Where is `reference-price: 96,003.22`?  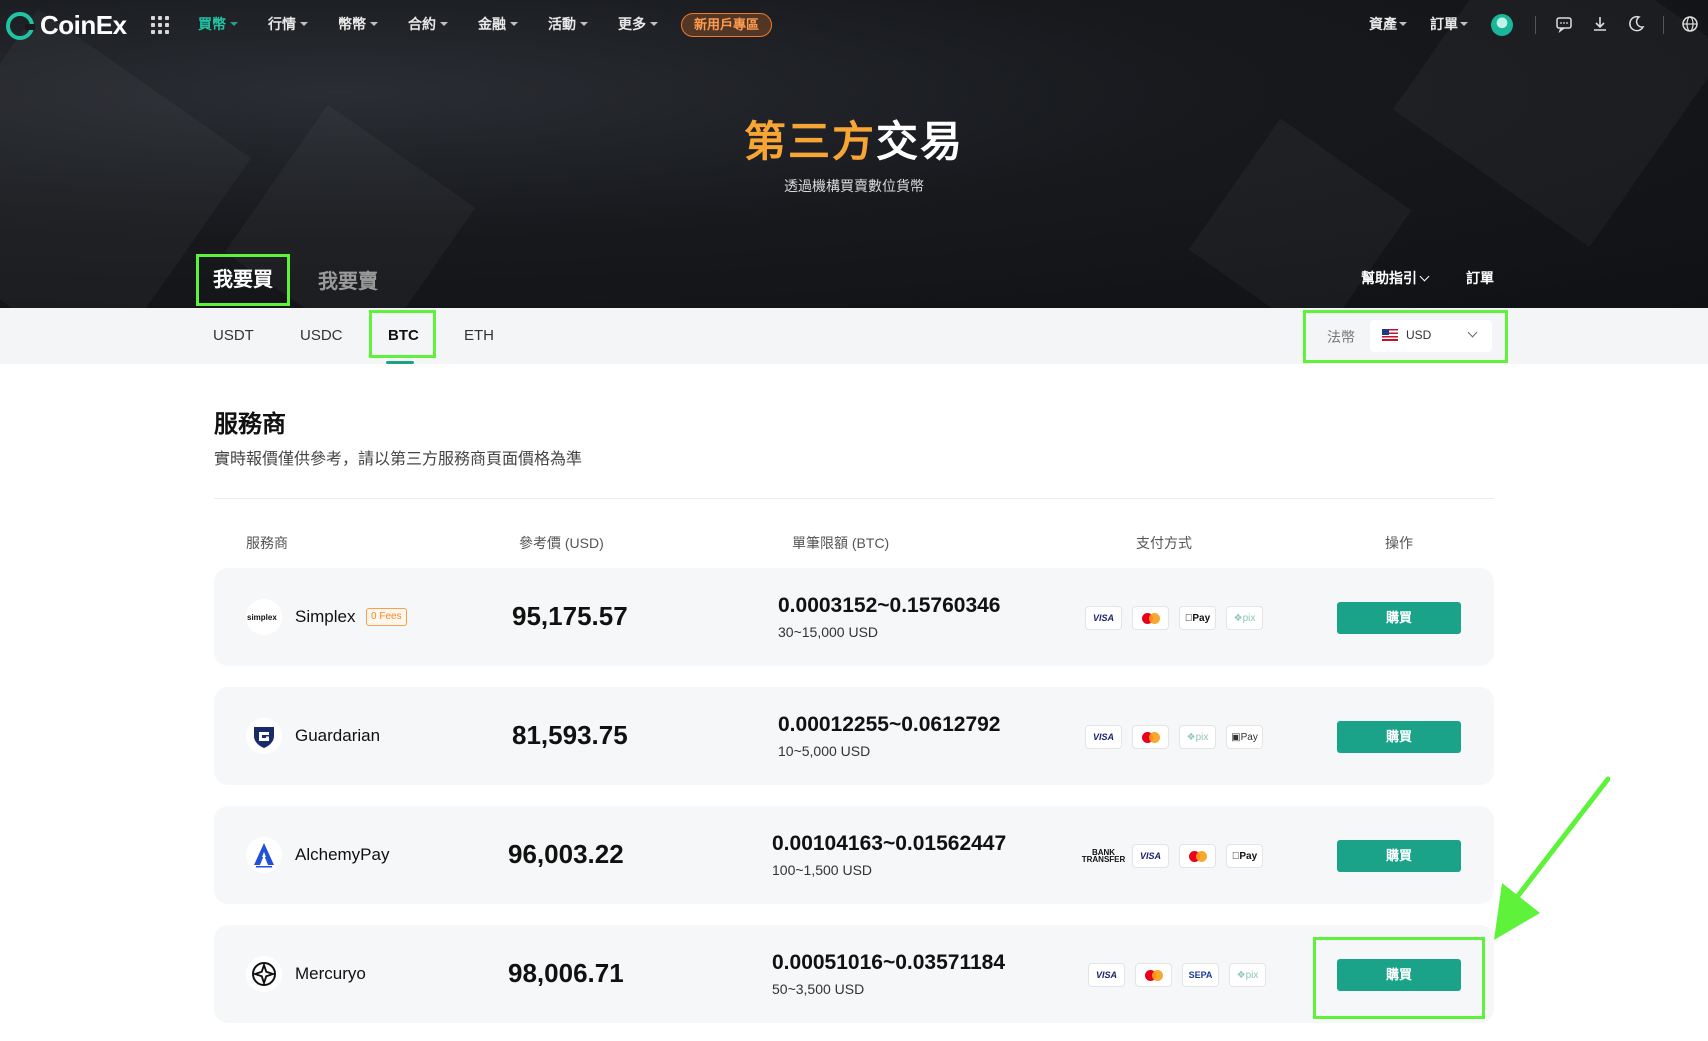 reference-price: 96,003.22 is located at coordinates (566, 854).